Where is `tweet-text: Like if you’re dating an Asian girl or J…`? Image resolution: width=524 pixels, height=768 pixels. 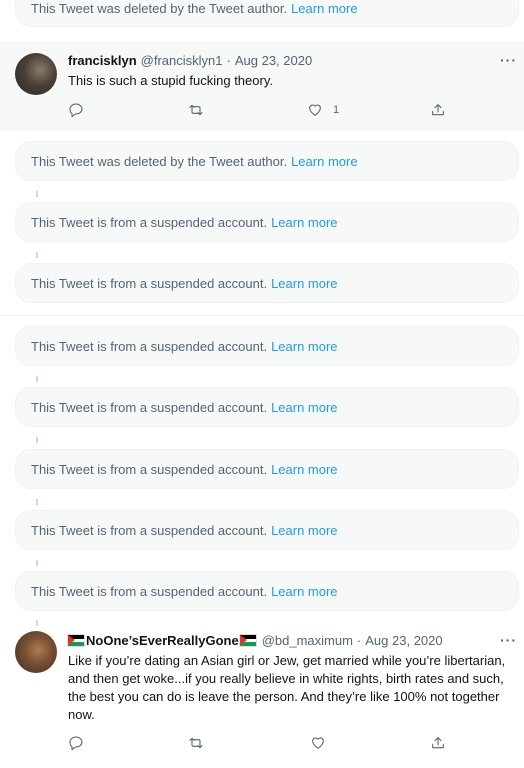 tweet-text: Like if you’re dating an Asian girl or J… is located at coordinates (287, 687).